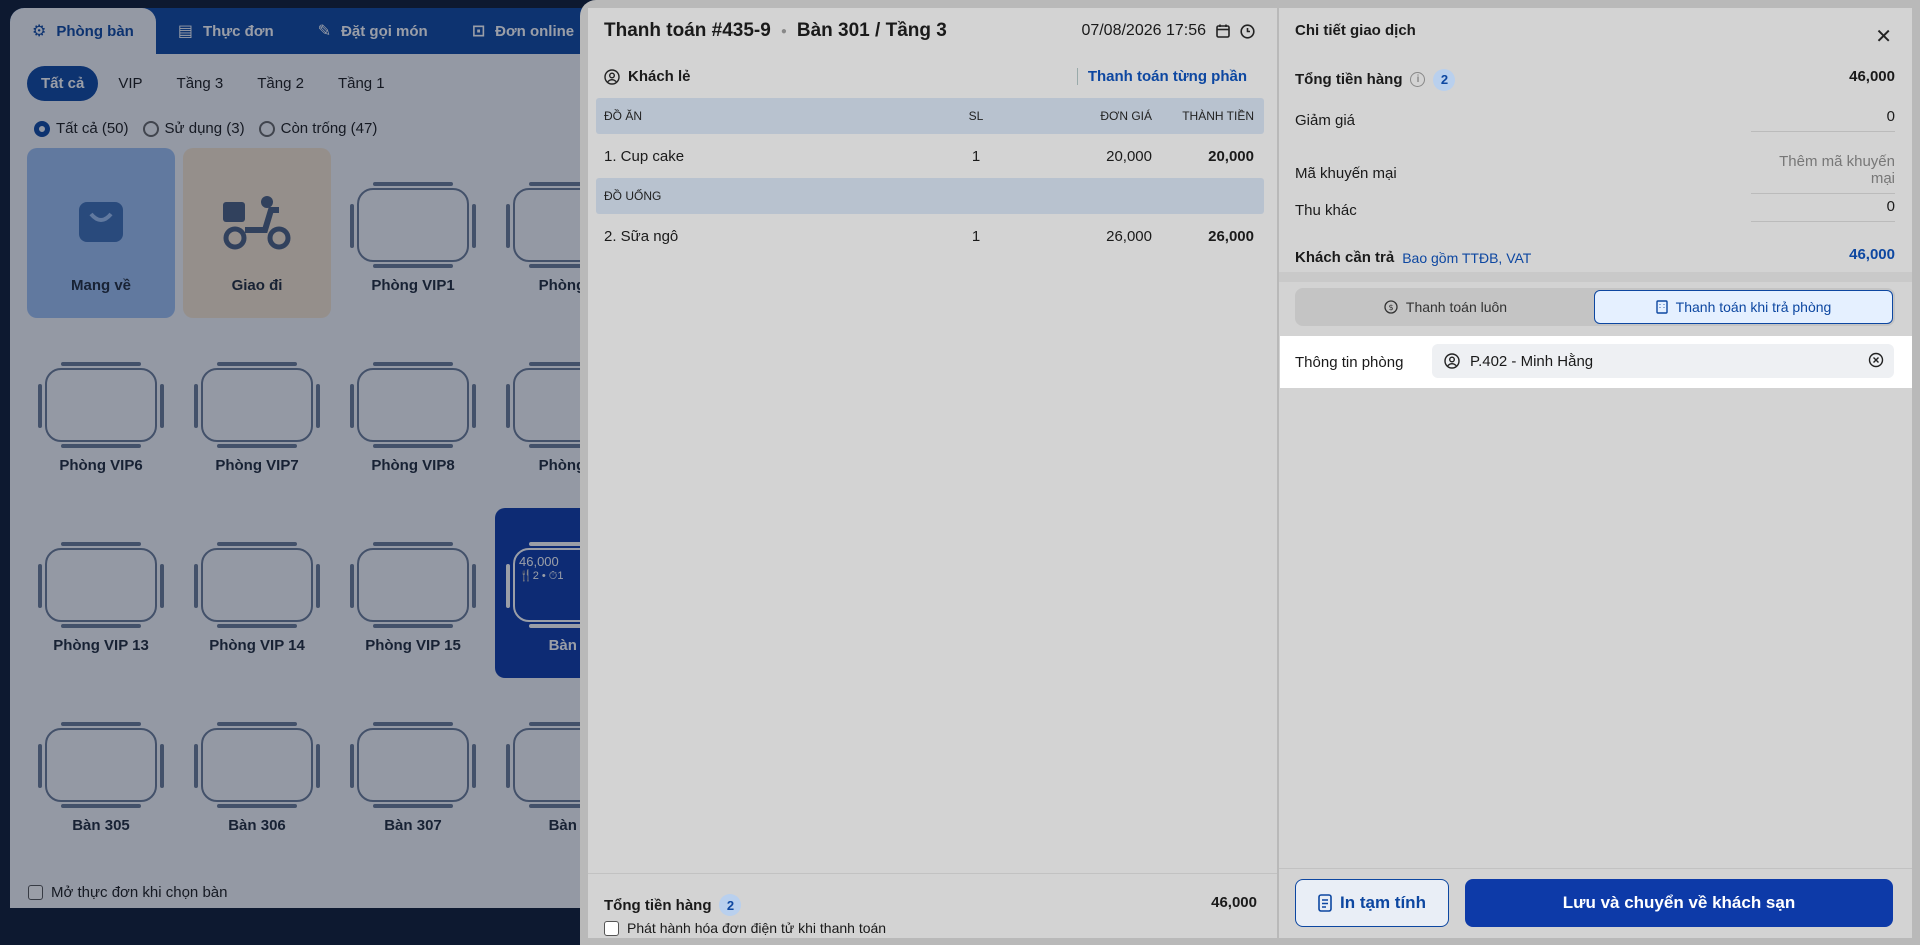 The width and height of the screenshot is (1920, 945). I want to click on calendar-icon, so click(1223, 31).